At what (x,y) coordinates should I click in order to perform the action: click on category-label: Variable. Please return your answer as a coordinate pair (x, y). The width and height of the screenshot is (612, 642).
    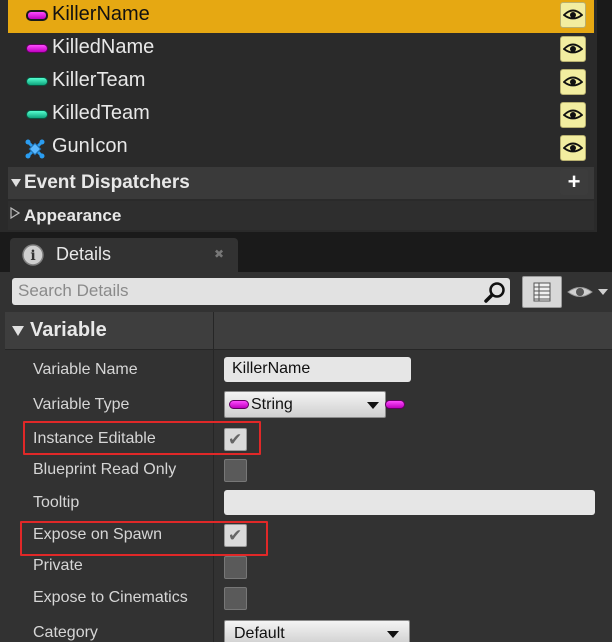
    Looking at the image, I should click on (68, 330).